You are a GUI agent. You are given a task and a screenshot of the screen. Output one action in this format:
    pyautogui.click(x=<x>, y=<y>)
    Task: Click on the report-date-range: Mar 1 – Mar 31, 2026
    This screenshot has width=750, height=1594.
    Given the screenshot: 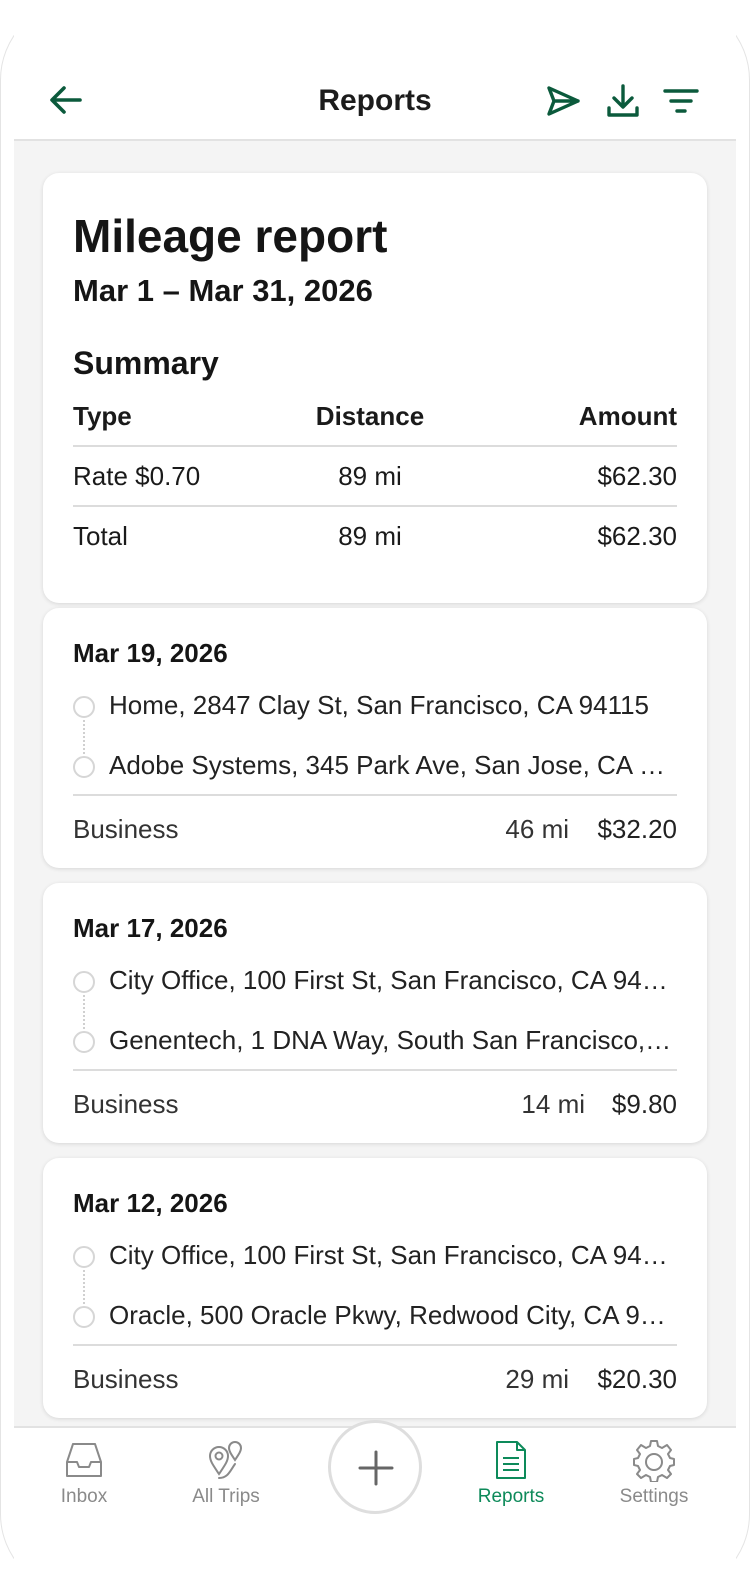 What is the action you would take?
    pyautogui.click(x=223, y=290)
    